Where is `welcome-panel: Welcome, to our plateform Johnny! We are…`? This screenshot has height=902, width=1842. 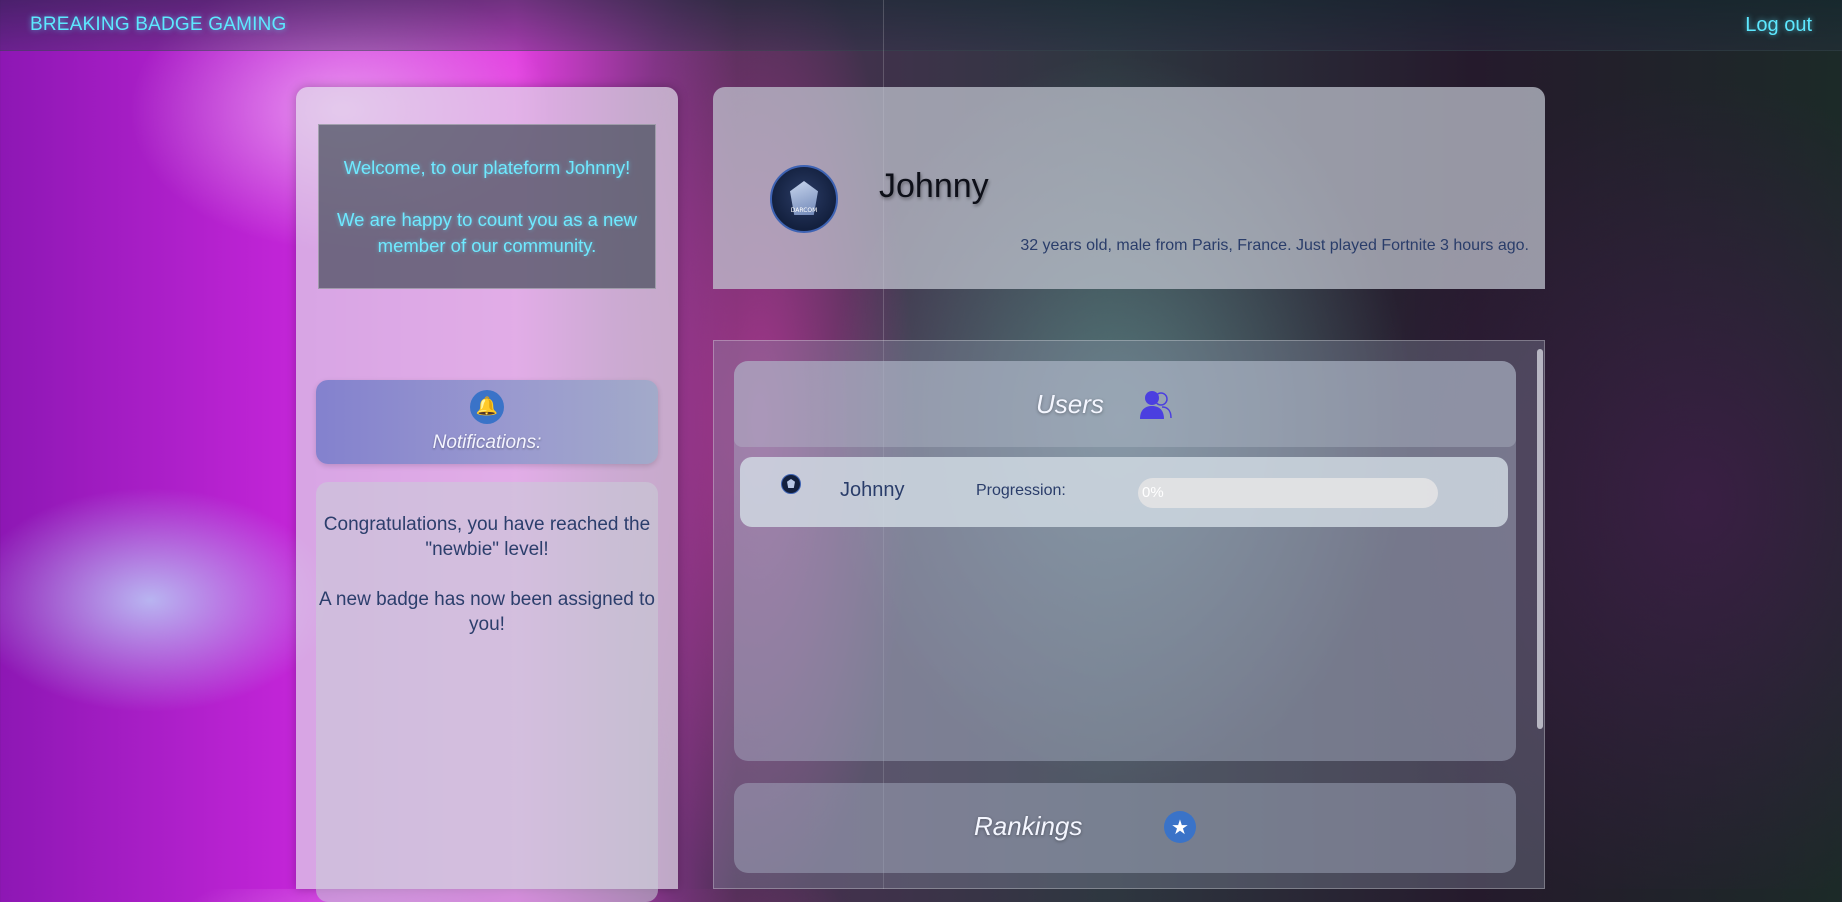
welcome-panel: Welcome, to our plateform Johnny! We are… is located at coordinates (487, 206).